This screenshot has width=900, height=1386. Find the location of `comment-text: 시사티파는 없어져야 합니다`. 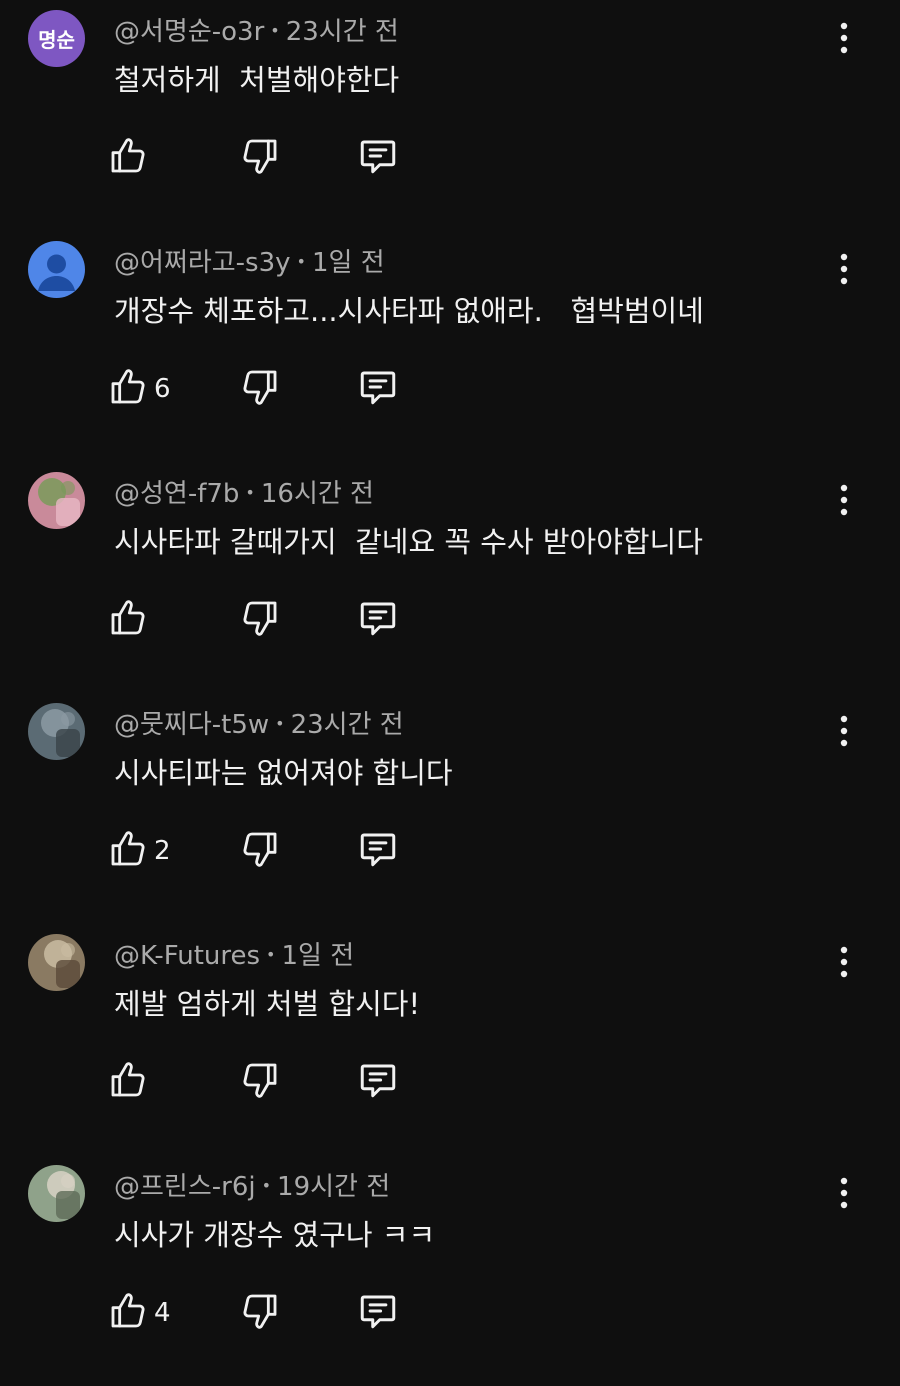

comment-text: 시사티파는 없어져야 합니다 is located at coordinates (283, 773).